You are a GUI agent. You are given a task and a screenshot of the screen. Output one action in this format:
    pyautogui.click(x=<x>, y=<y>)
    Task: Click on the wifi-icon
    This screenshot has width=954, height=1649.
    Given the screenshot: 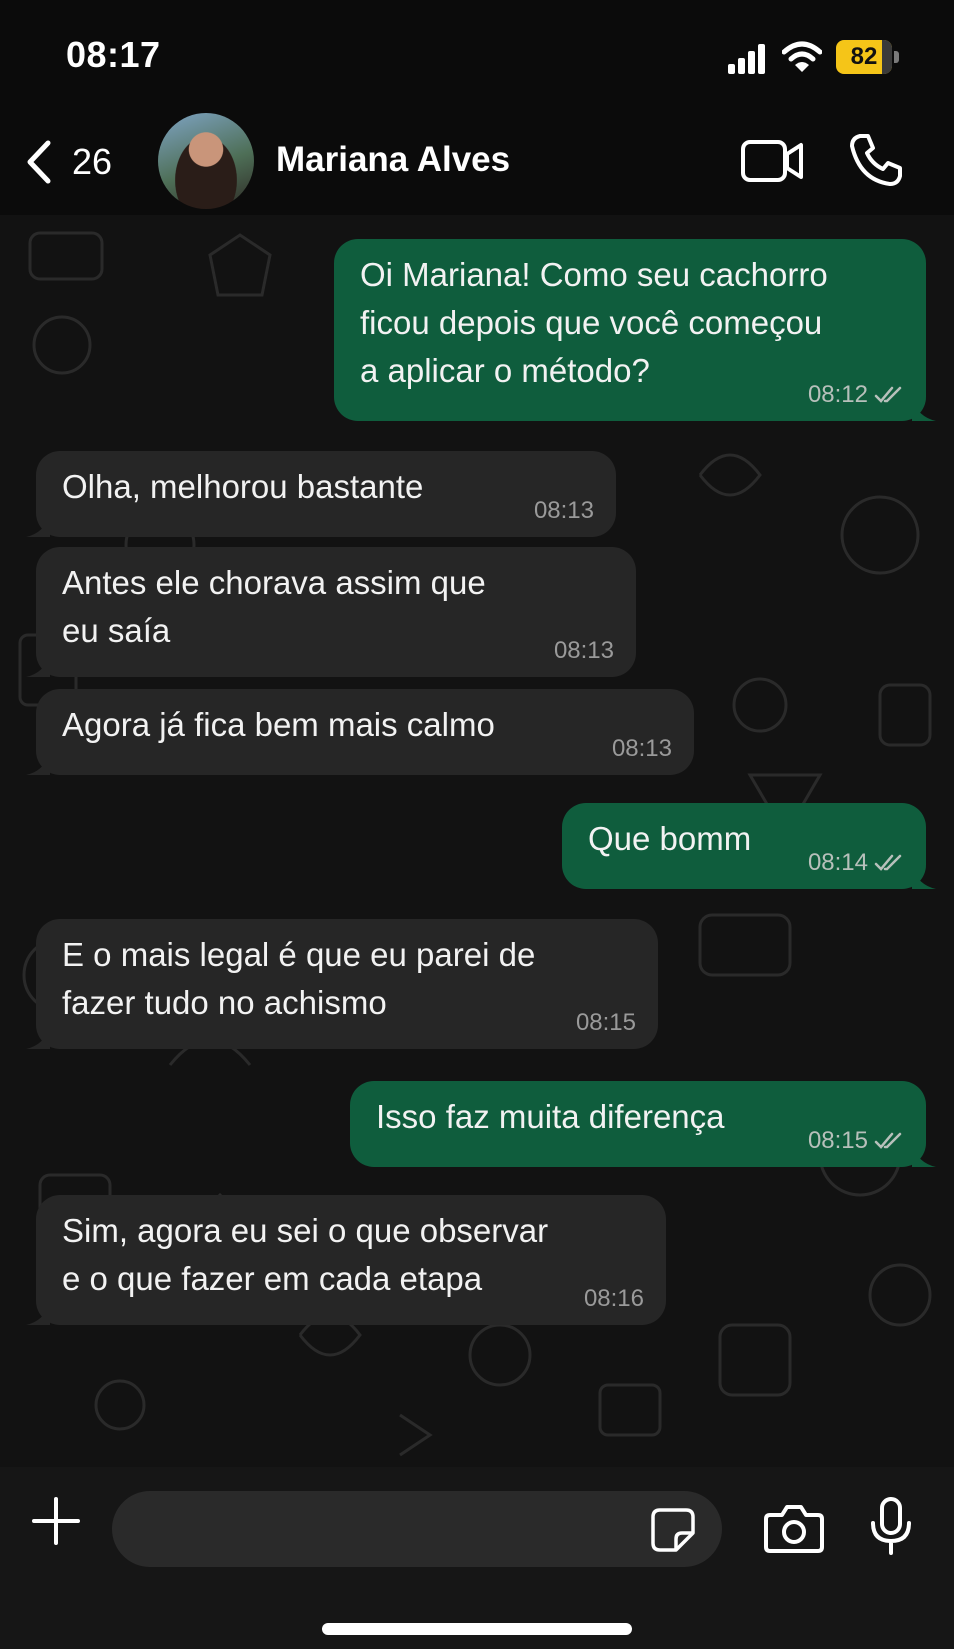 What is the action you would take?
    pyautogui.click(x=802, y=56)
    